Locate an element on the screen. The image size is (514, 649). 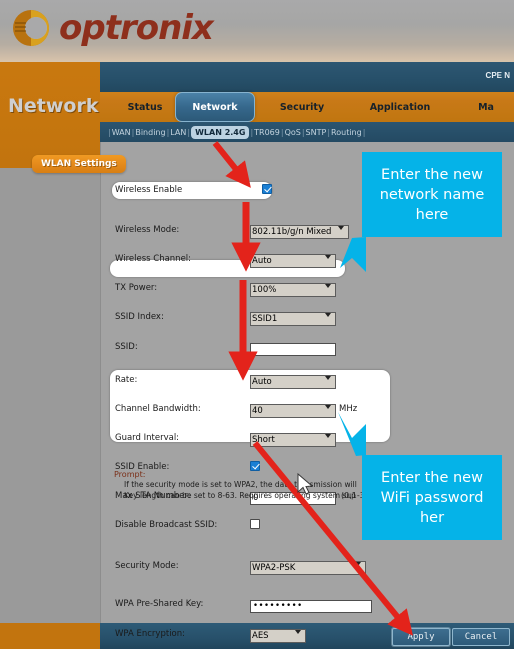
channel-bandwidth-unit: MHz is located at coordinates (348, 408).